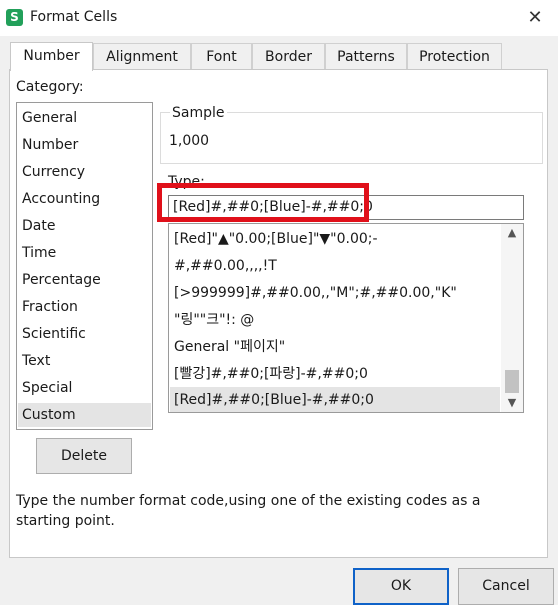 The height and width of the screenshot is (605, 558). I want to click on tab-protection: Protection, so click(454, 56).